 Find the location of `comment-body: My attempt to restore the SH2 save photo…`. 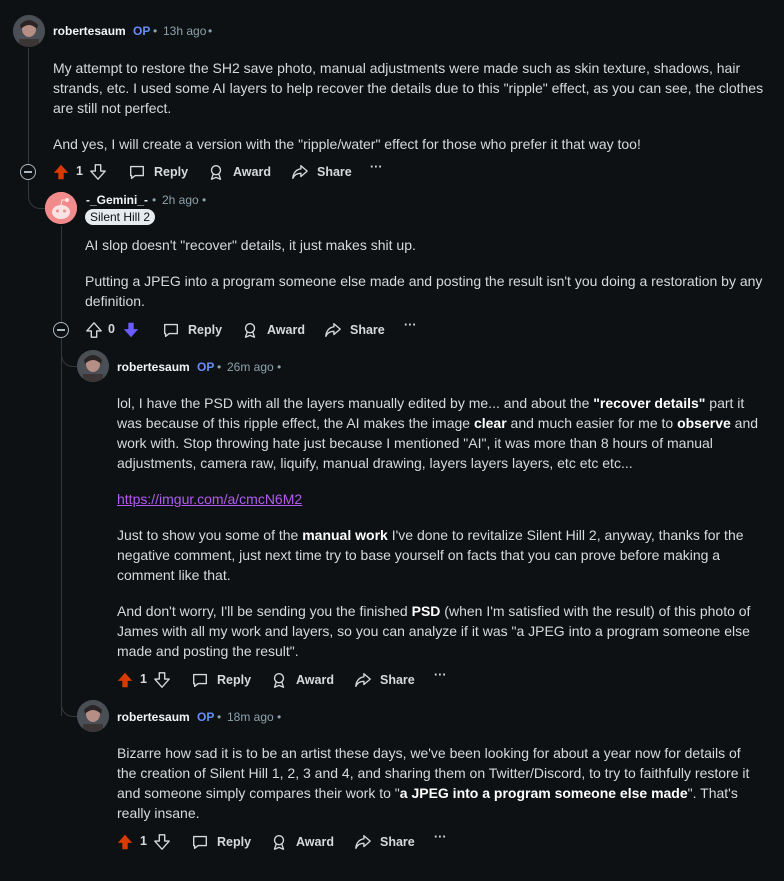

comment-body: My attempt to restore the SH2 save photo… is located at coordinates (410, 106).